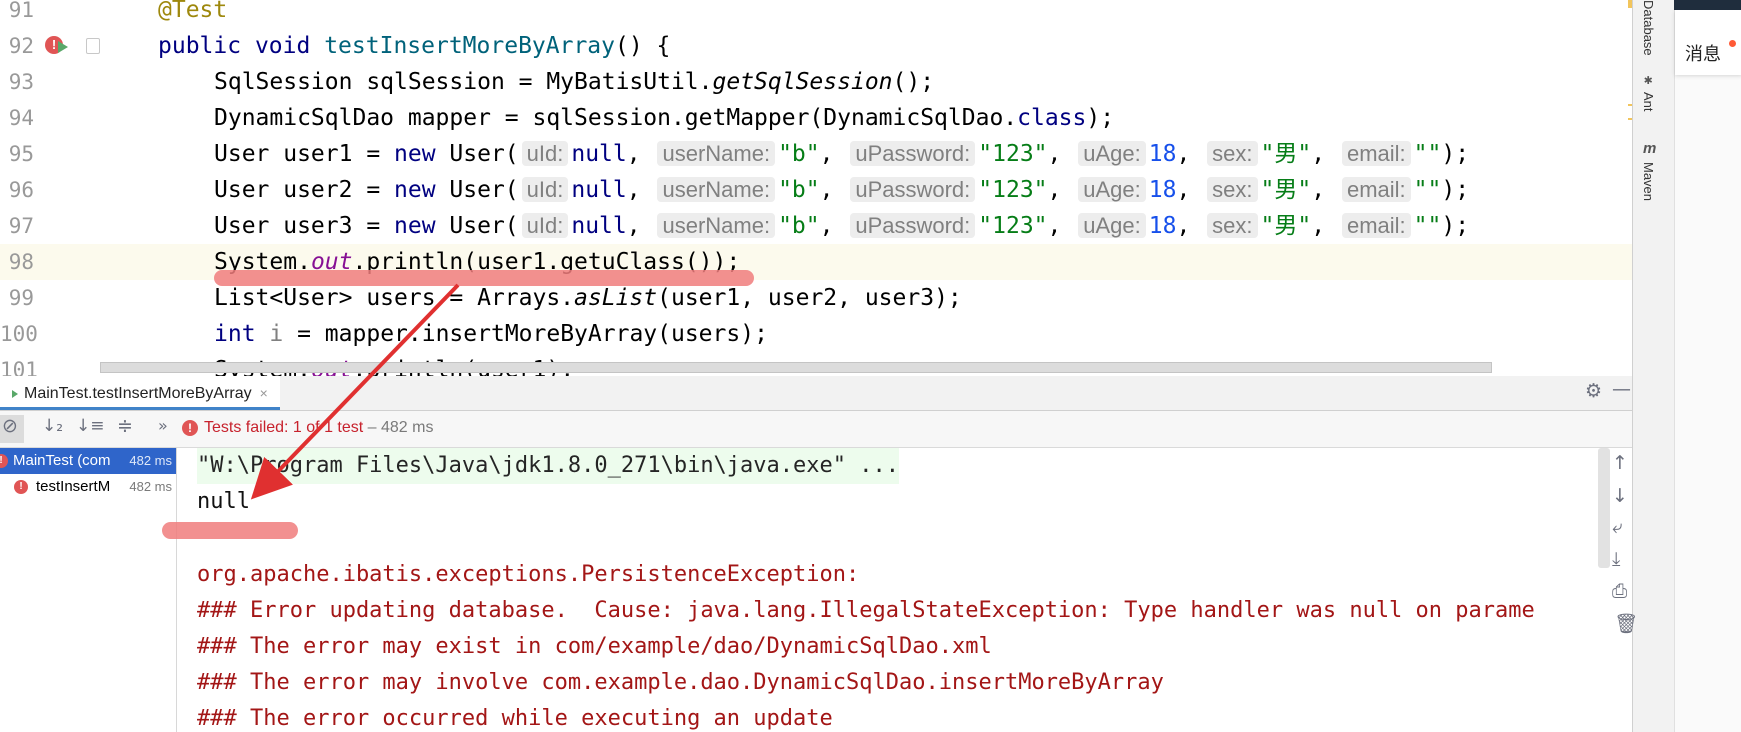 The height and width of the screenshot is (732, 1741). Describe the element at coordinates (21, 190) in the screenshot. I see `line-number: 96` at that location.